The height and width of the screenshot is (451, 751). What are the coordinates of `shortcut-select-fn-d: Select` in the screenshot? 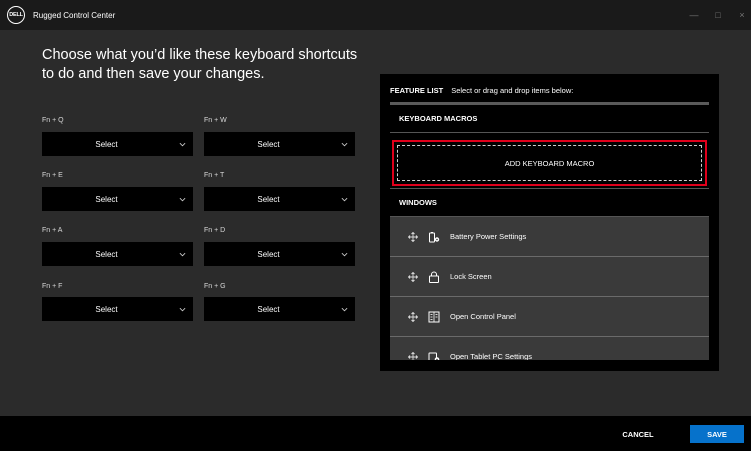 It's located at (279, 254).